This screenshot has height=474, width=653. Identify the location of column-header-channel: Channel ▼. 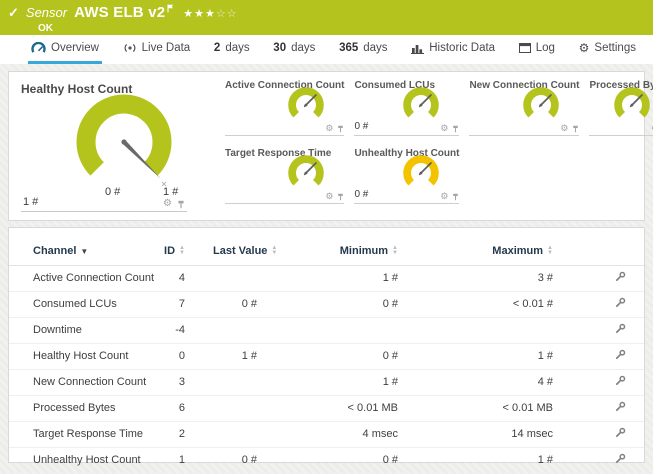
(84, 253).